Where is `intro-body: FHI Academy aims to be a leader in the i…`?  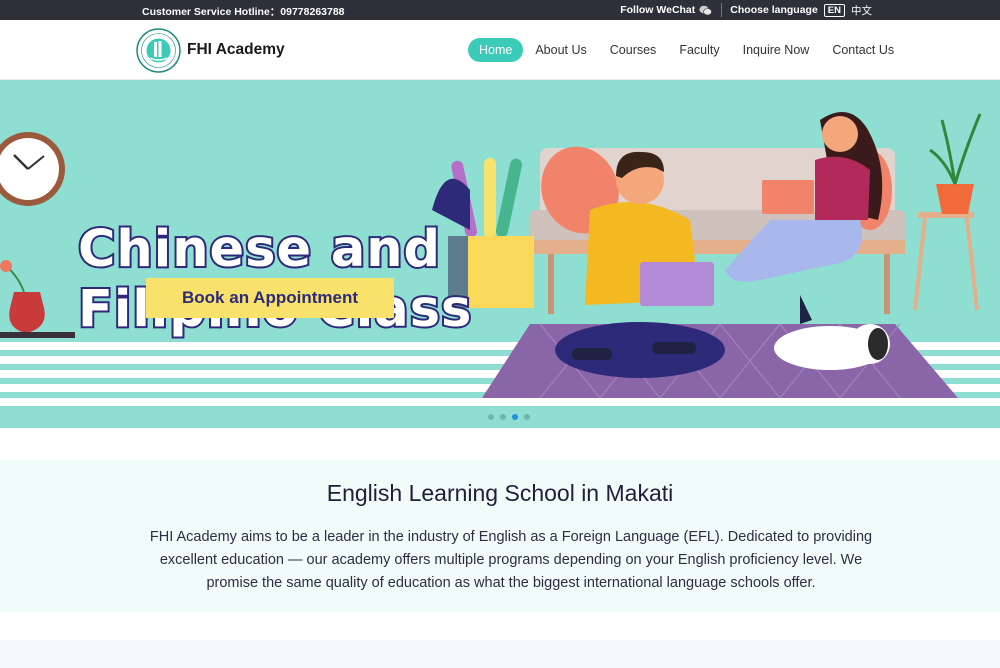
intro-body: FHI Academy aims to be a leader in the i… is located at coordinates (511, 560).